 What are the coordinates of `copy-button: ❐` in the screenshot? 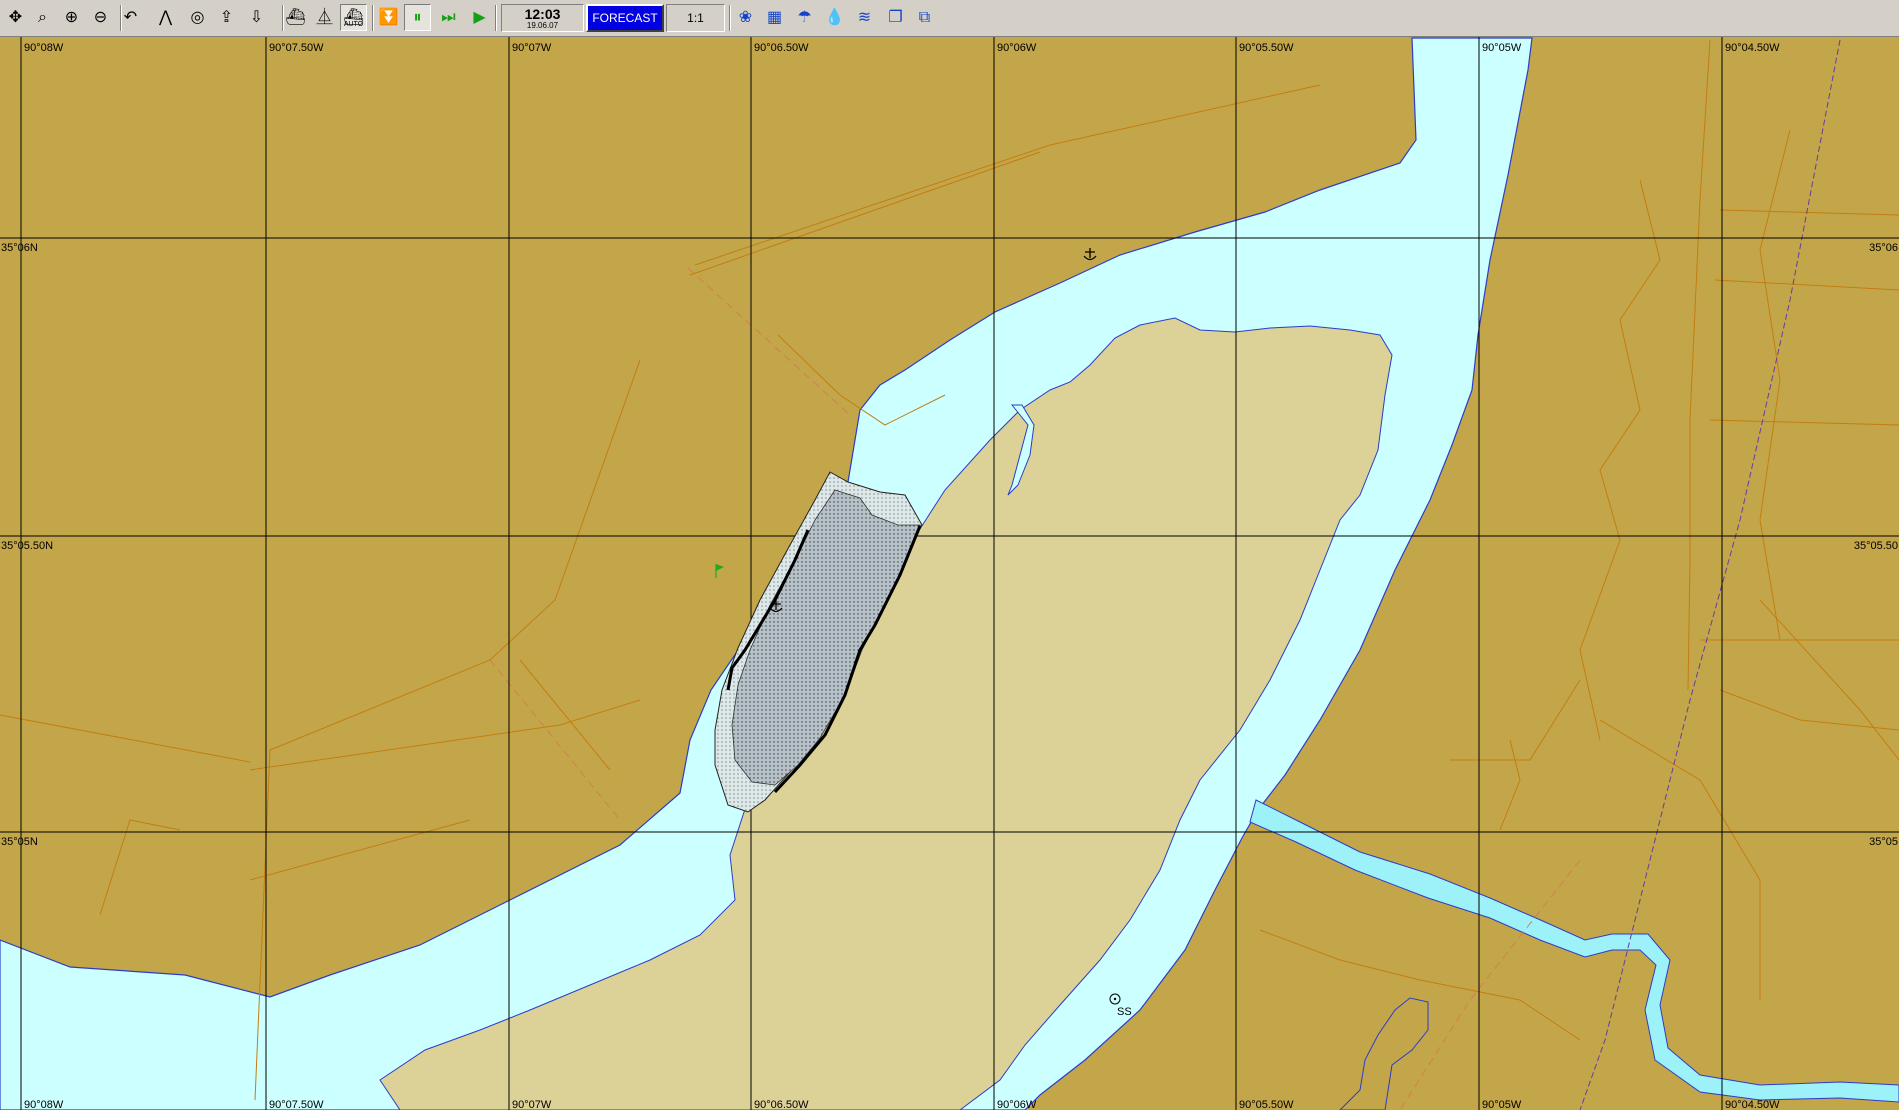 It's located at (895, 17).